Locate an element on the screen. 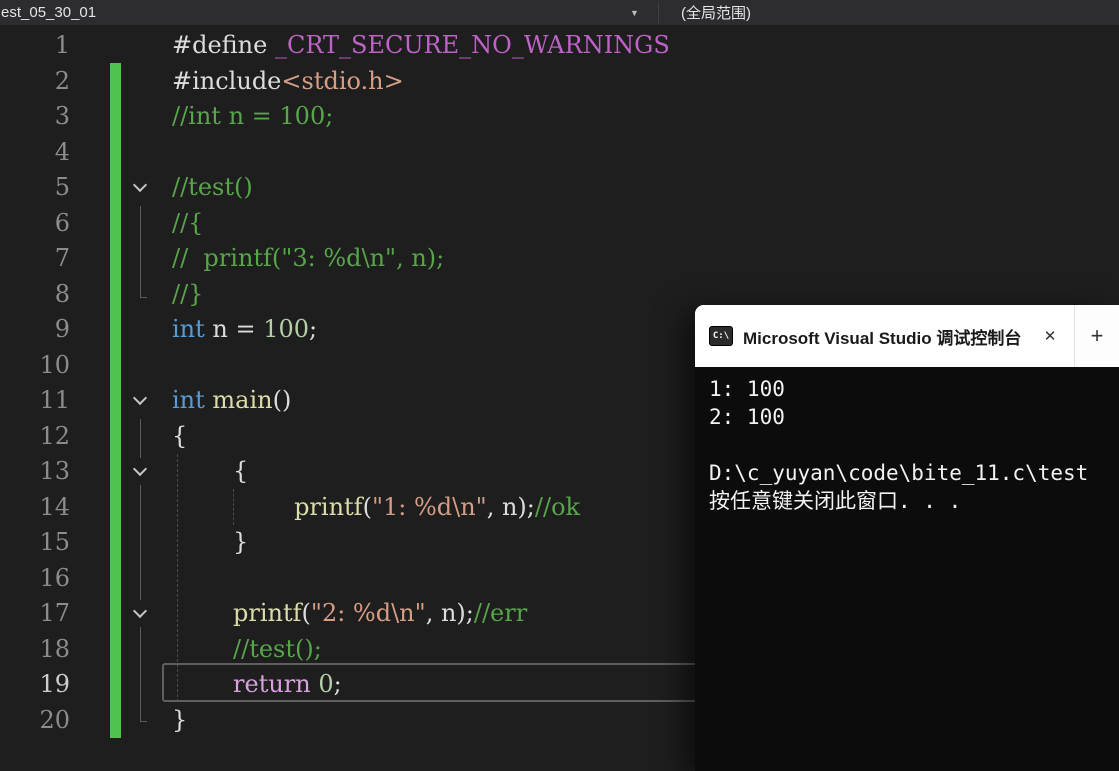  navbar: est_05_30_01 ▼ (全局范围) is located at coordinates (559, 12).